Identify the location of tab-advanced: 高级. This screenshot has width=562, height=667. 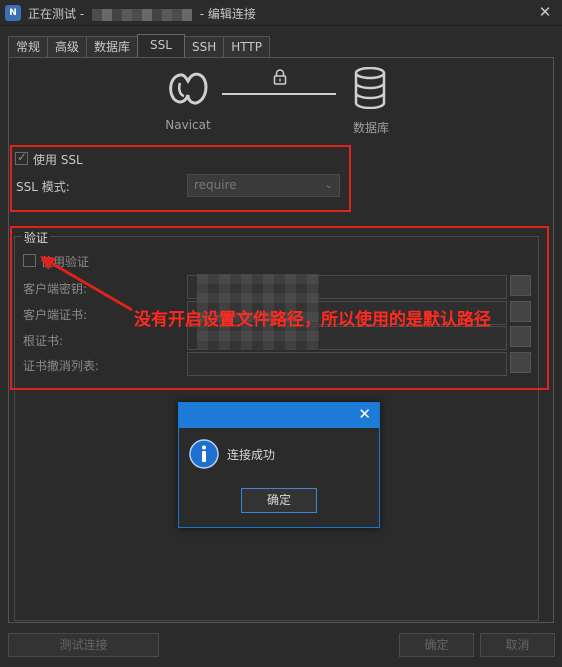
(67, 47).